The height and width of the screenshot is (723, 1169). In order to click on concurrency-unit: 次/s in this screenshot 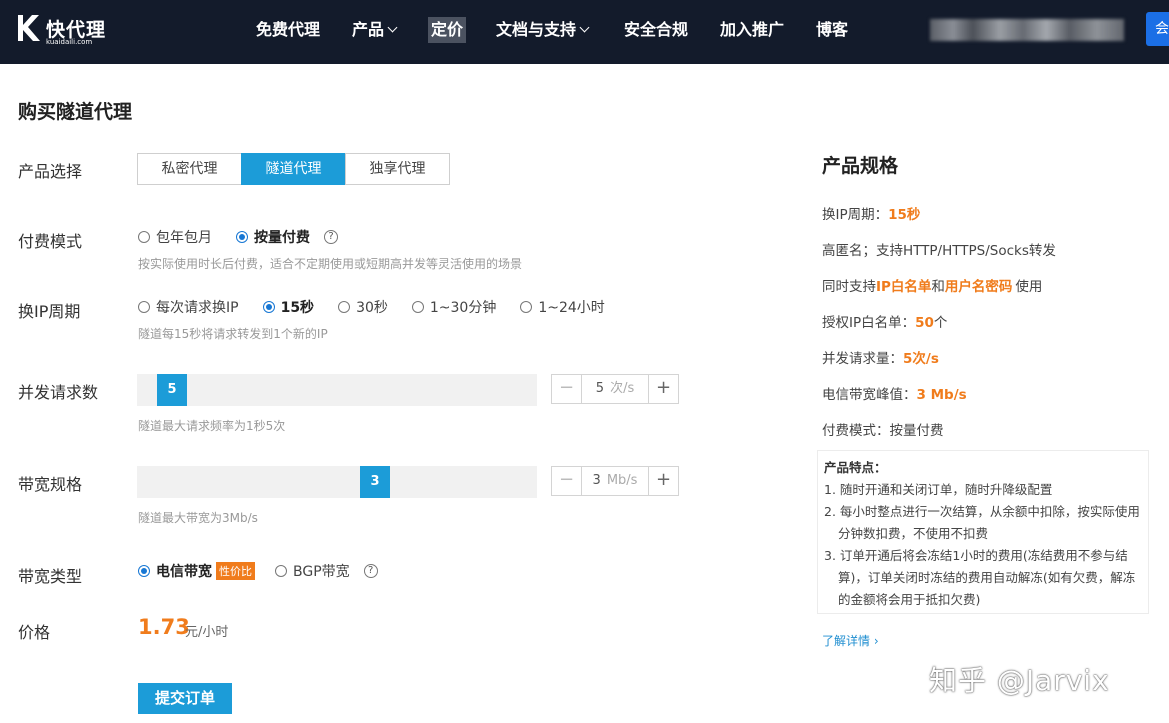, I will do `click(622, 388)`.